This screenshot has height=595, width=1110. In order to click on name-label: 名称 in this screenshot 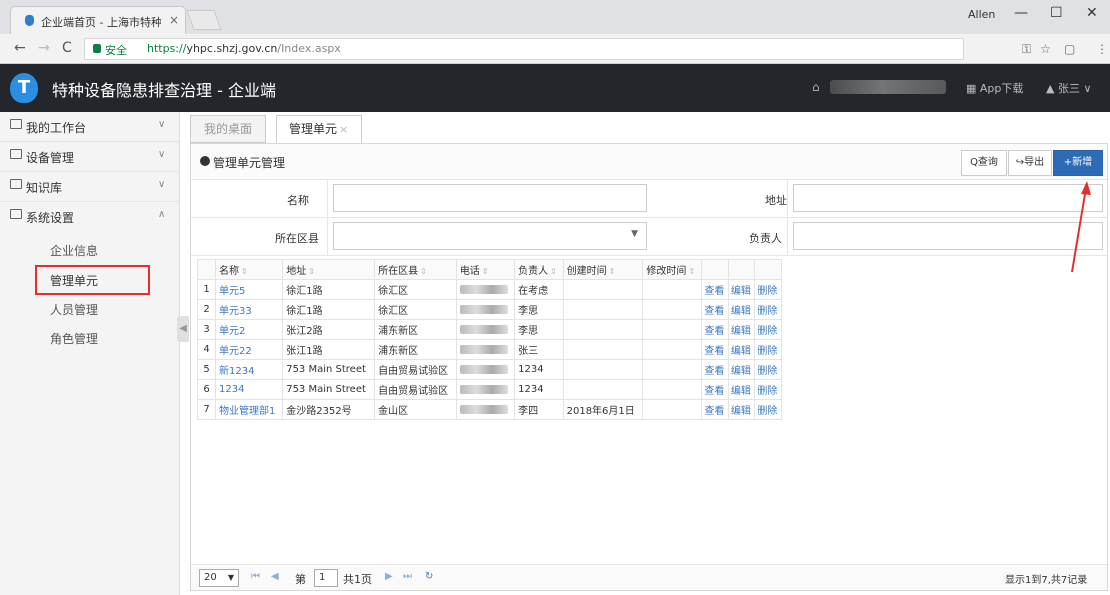, I will do `click(298, 200)`.